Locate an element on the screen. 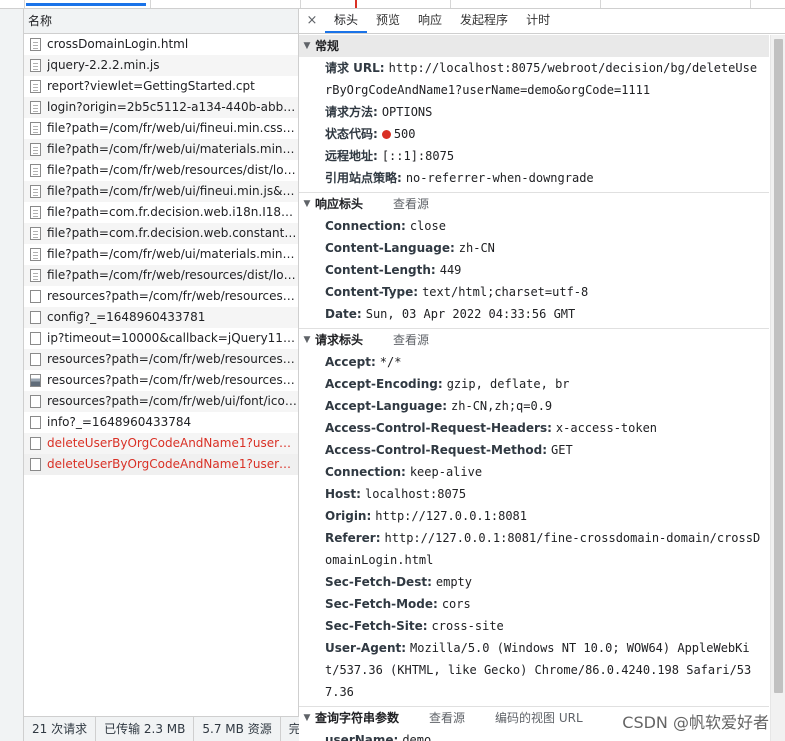  header-key: Accept-Language: is located at coordinates (386, 406).